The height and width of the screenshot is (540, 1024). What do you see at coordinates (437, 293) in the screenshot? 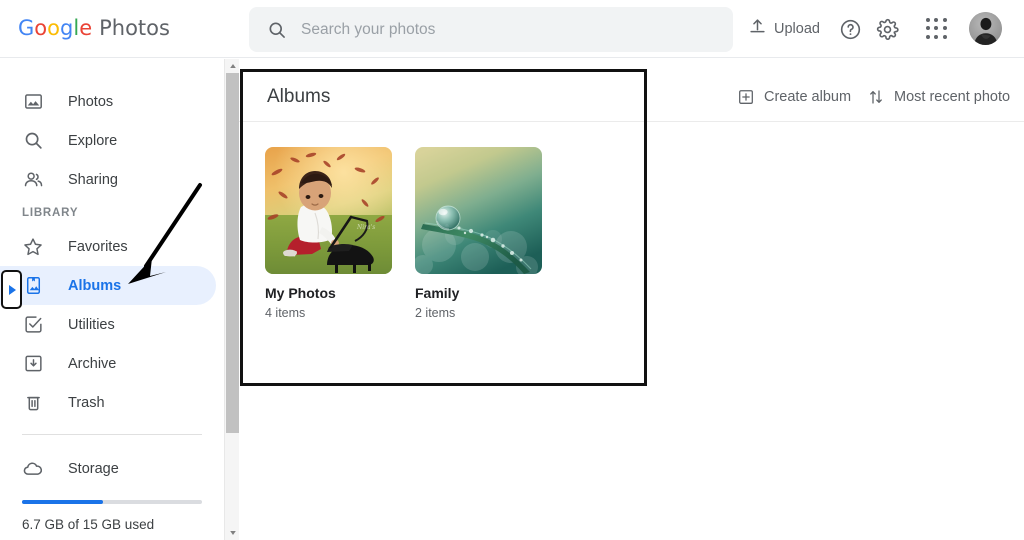
I see `album-title: Family` at bounding box center [437, 293].